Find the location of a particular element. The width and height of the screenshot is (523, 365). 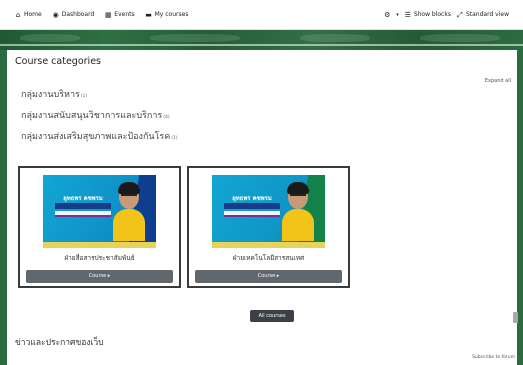

left-border is located at coordinates (3, 207).